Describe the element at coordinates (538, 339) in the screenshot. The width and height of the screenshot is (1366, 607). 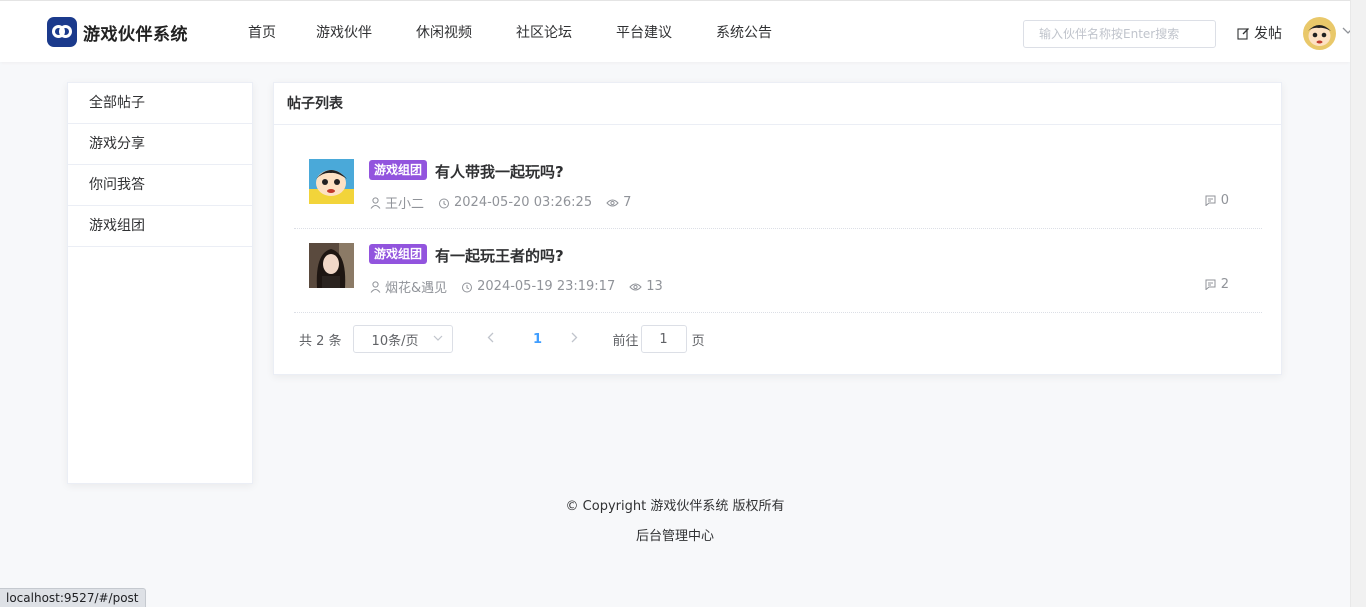
I see `page-number-current: 1` at that location.